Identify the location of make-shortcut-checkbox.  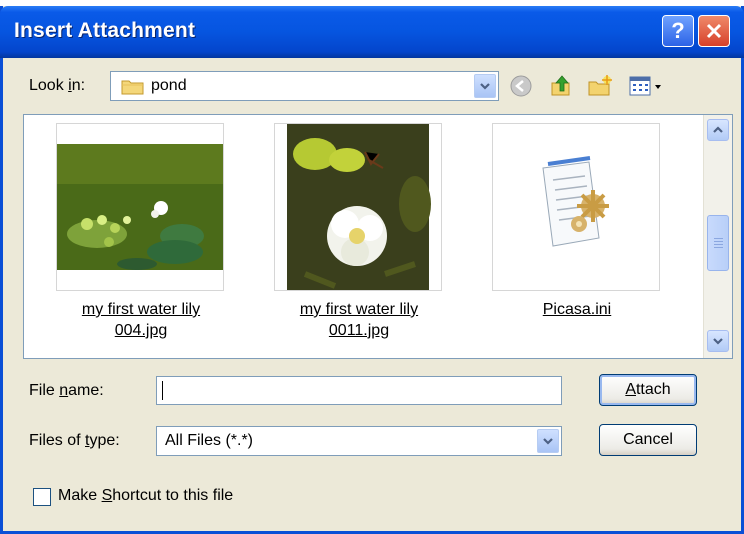
(42, 497).